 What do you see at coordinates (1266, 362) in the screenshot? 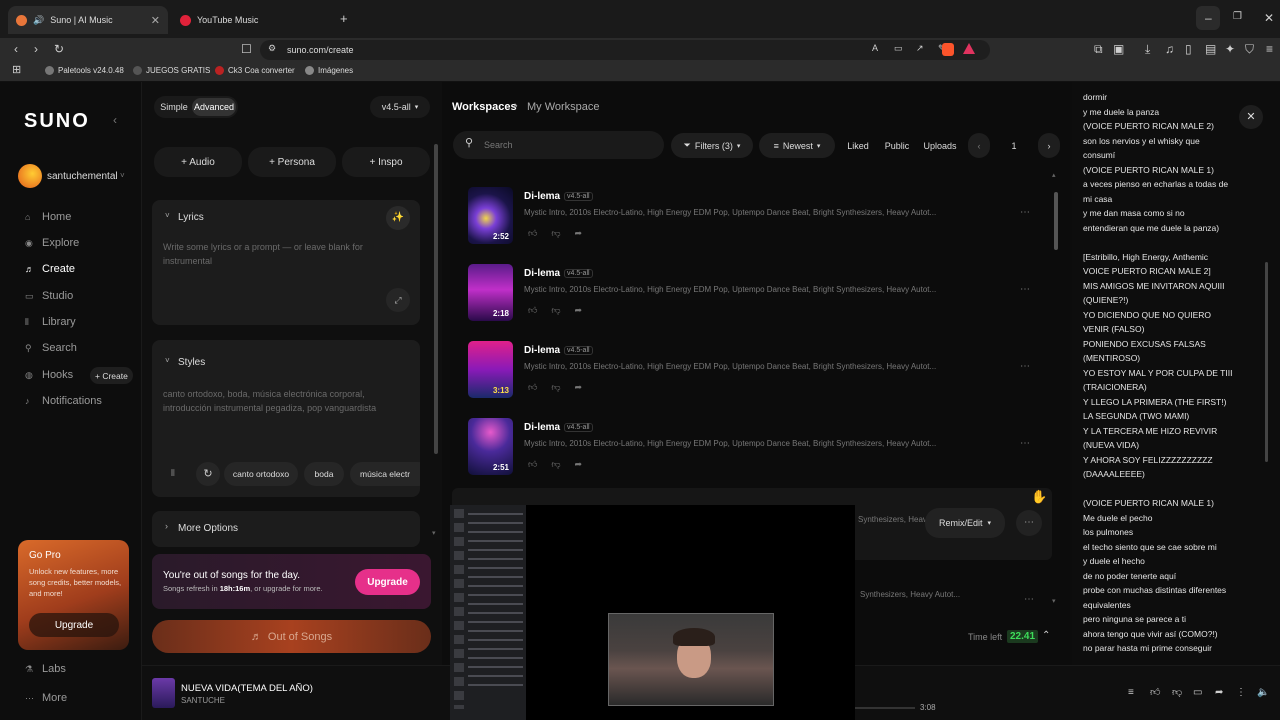
I see `lyrics-scrollbar` at bounding box center [1266, 362].